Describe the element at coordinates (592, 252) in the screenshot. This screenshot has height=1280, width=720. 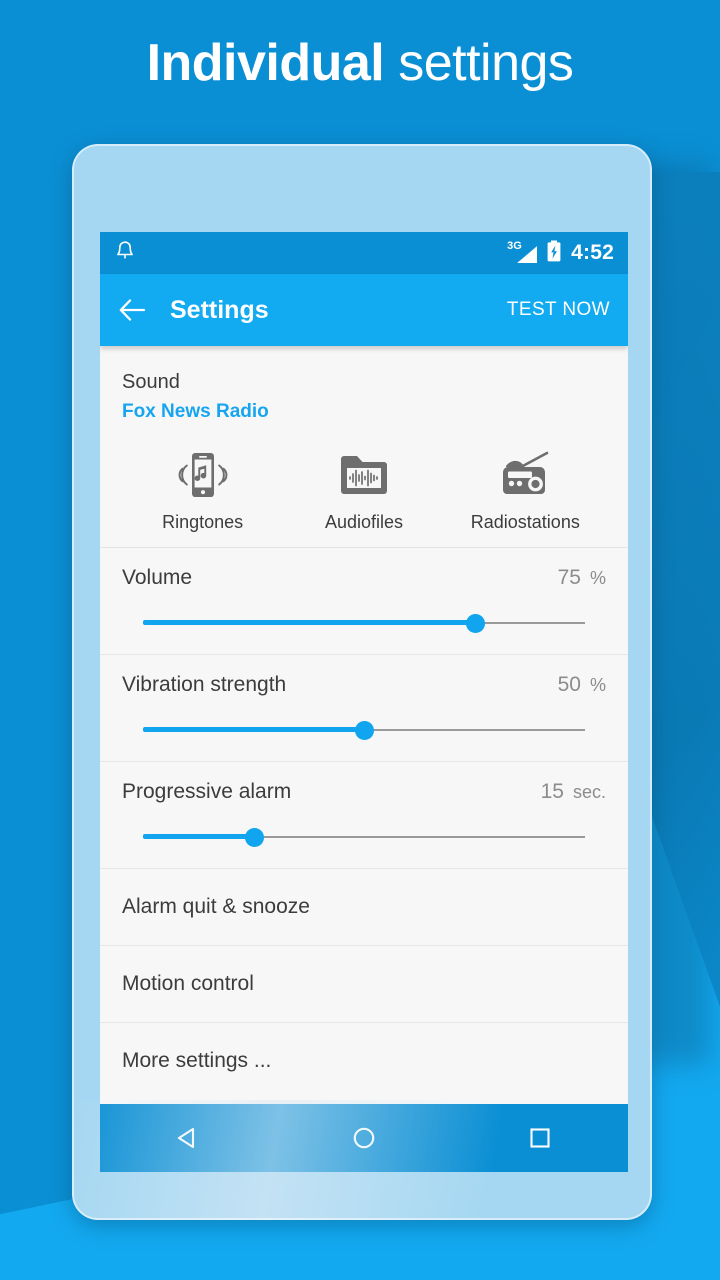
I see `status-bar-clock: 4:52` at that location.